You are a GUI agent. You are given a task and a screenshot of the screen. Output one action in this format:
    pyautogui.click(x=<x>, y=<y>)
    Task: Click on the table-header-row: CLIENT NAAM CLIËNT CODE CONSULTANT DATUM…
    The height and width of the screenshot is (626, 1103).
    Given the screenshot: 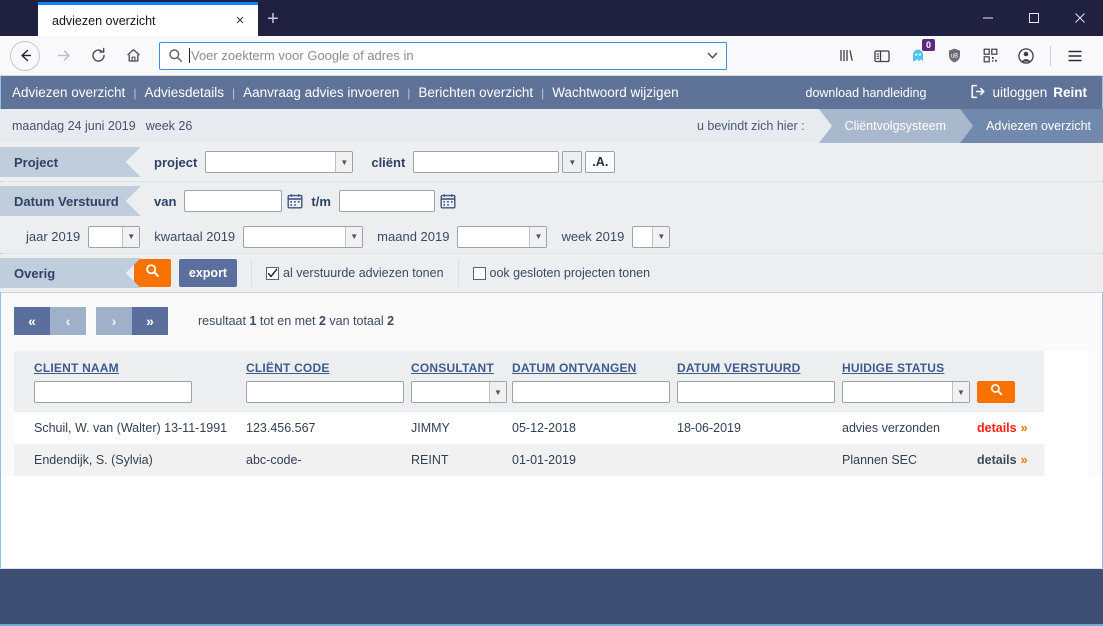 What is the action you would take?
    pyautogui.click(x=529, y=366)
    